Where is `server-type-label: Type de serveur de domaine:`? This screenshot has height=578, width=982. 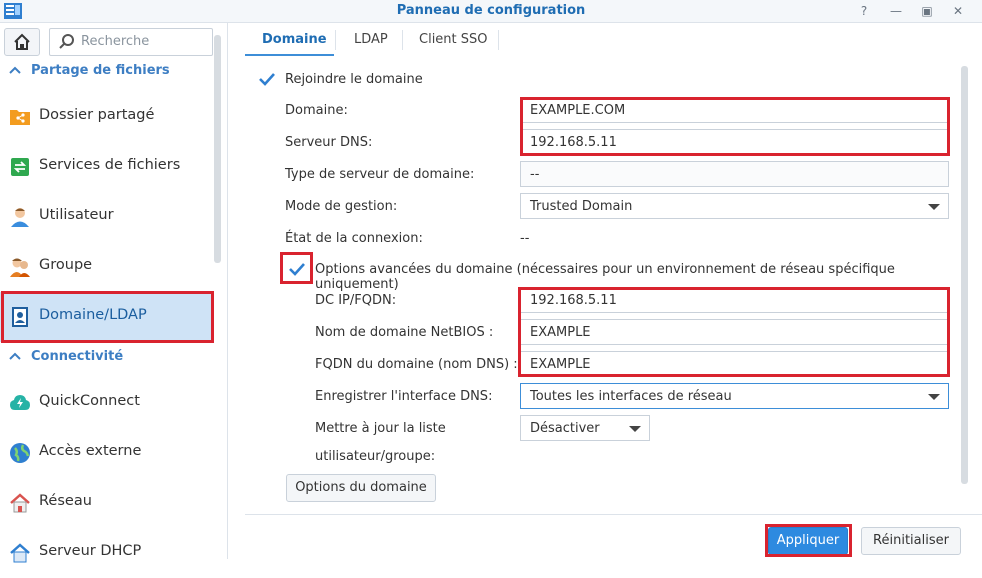
server-type-label: Type de serveur de domaine: is located at coordinates (380, 174).